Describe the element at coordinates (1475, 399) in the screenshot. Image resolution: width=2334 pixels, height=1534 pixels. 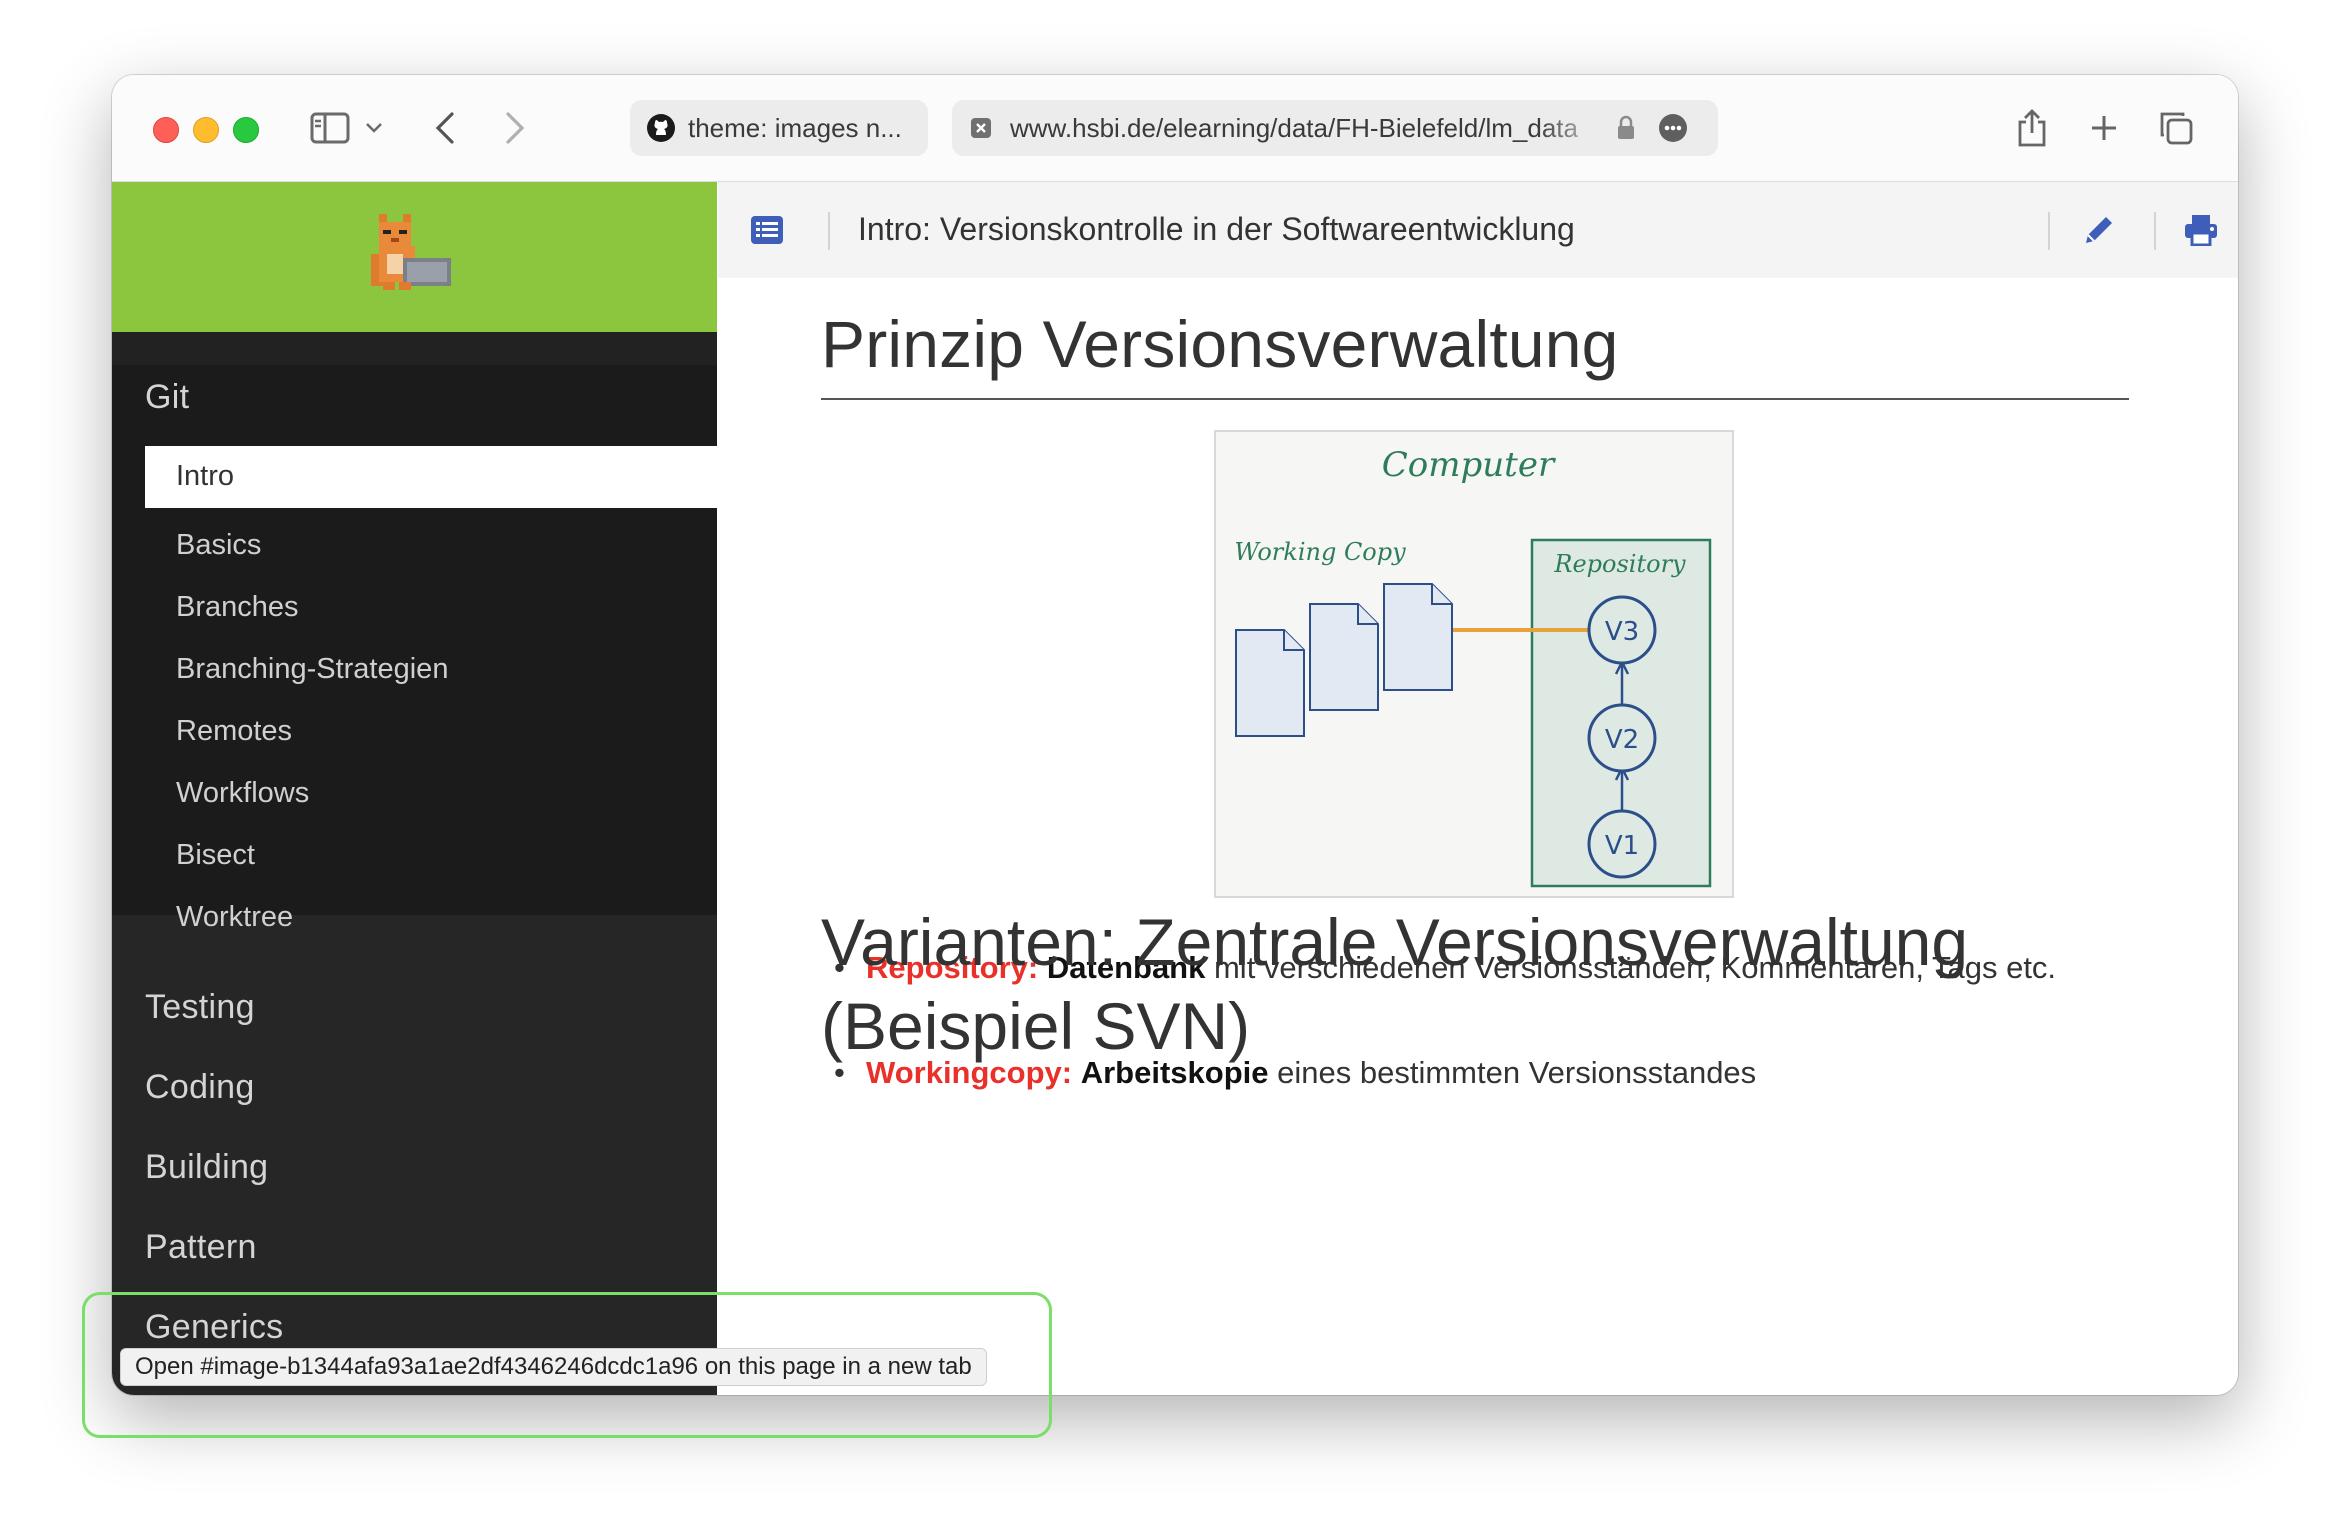
I see `heading-rule` at that location.